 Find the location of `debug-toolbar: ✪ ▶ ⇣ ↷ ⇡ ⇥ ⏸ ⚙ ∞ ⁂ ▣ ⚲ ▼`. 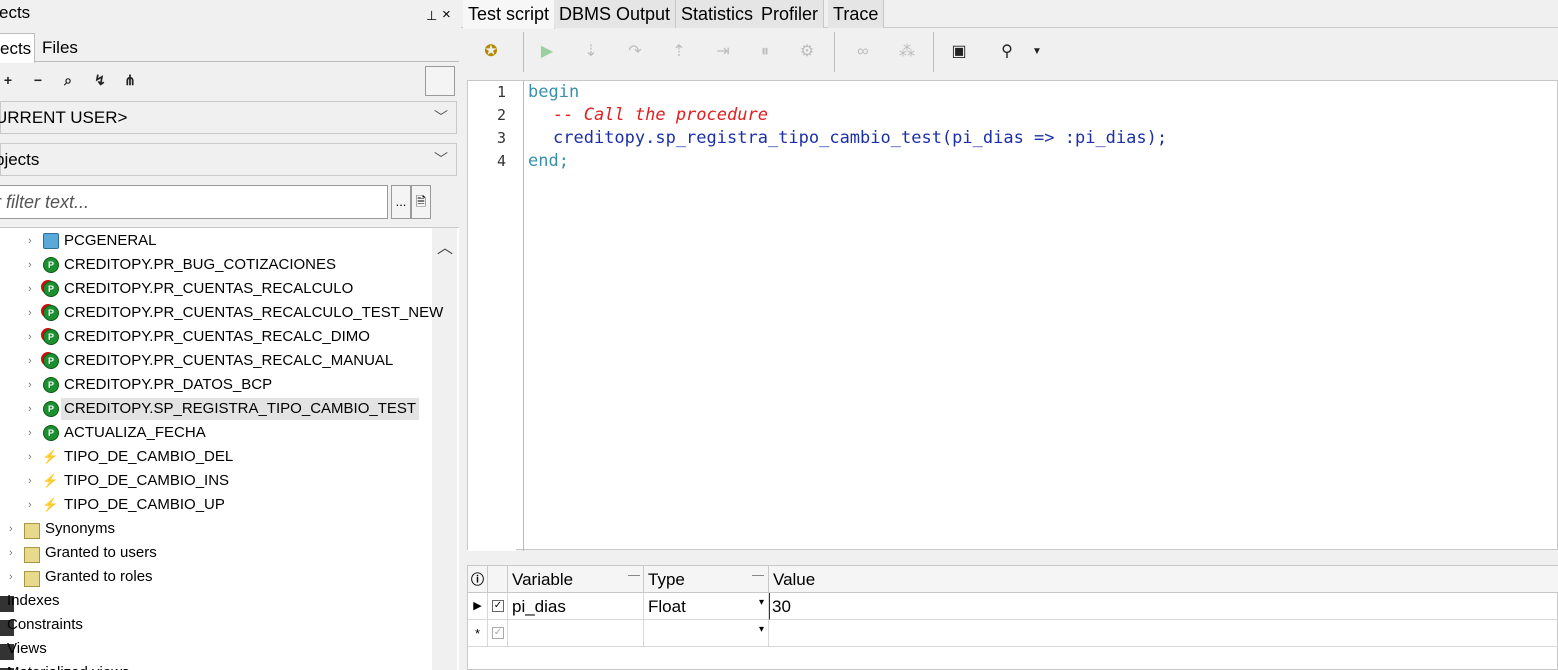

debug-toolbar: ✪ ▶ ⇣ ↷ ⇡ ⇥ ⏸ ⚙ ∞ ⁂ ▣ ⚲ ▼ is located at coordinates (1009, 52).